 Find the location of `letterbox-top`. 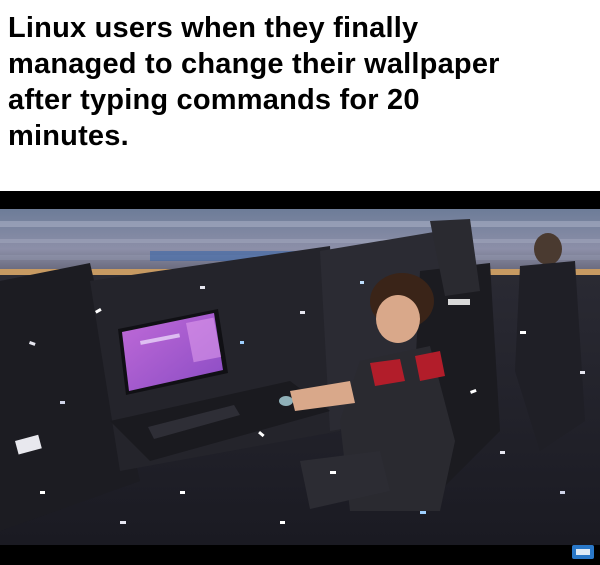

letterbox-top is located at coordinates (300, 200).